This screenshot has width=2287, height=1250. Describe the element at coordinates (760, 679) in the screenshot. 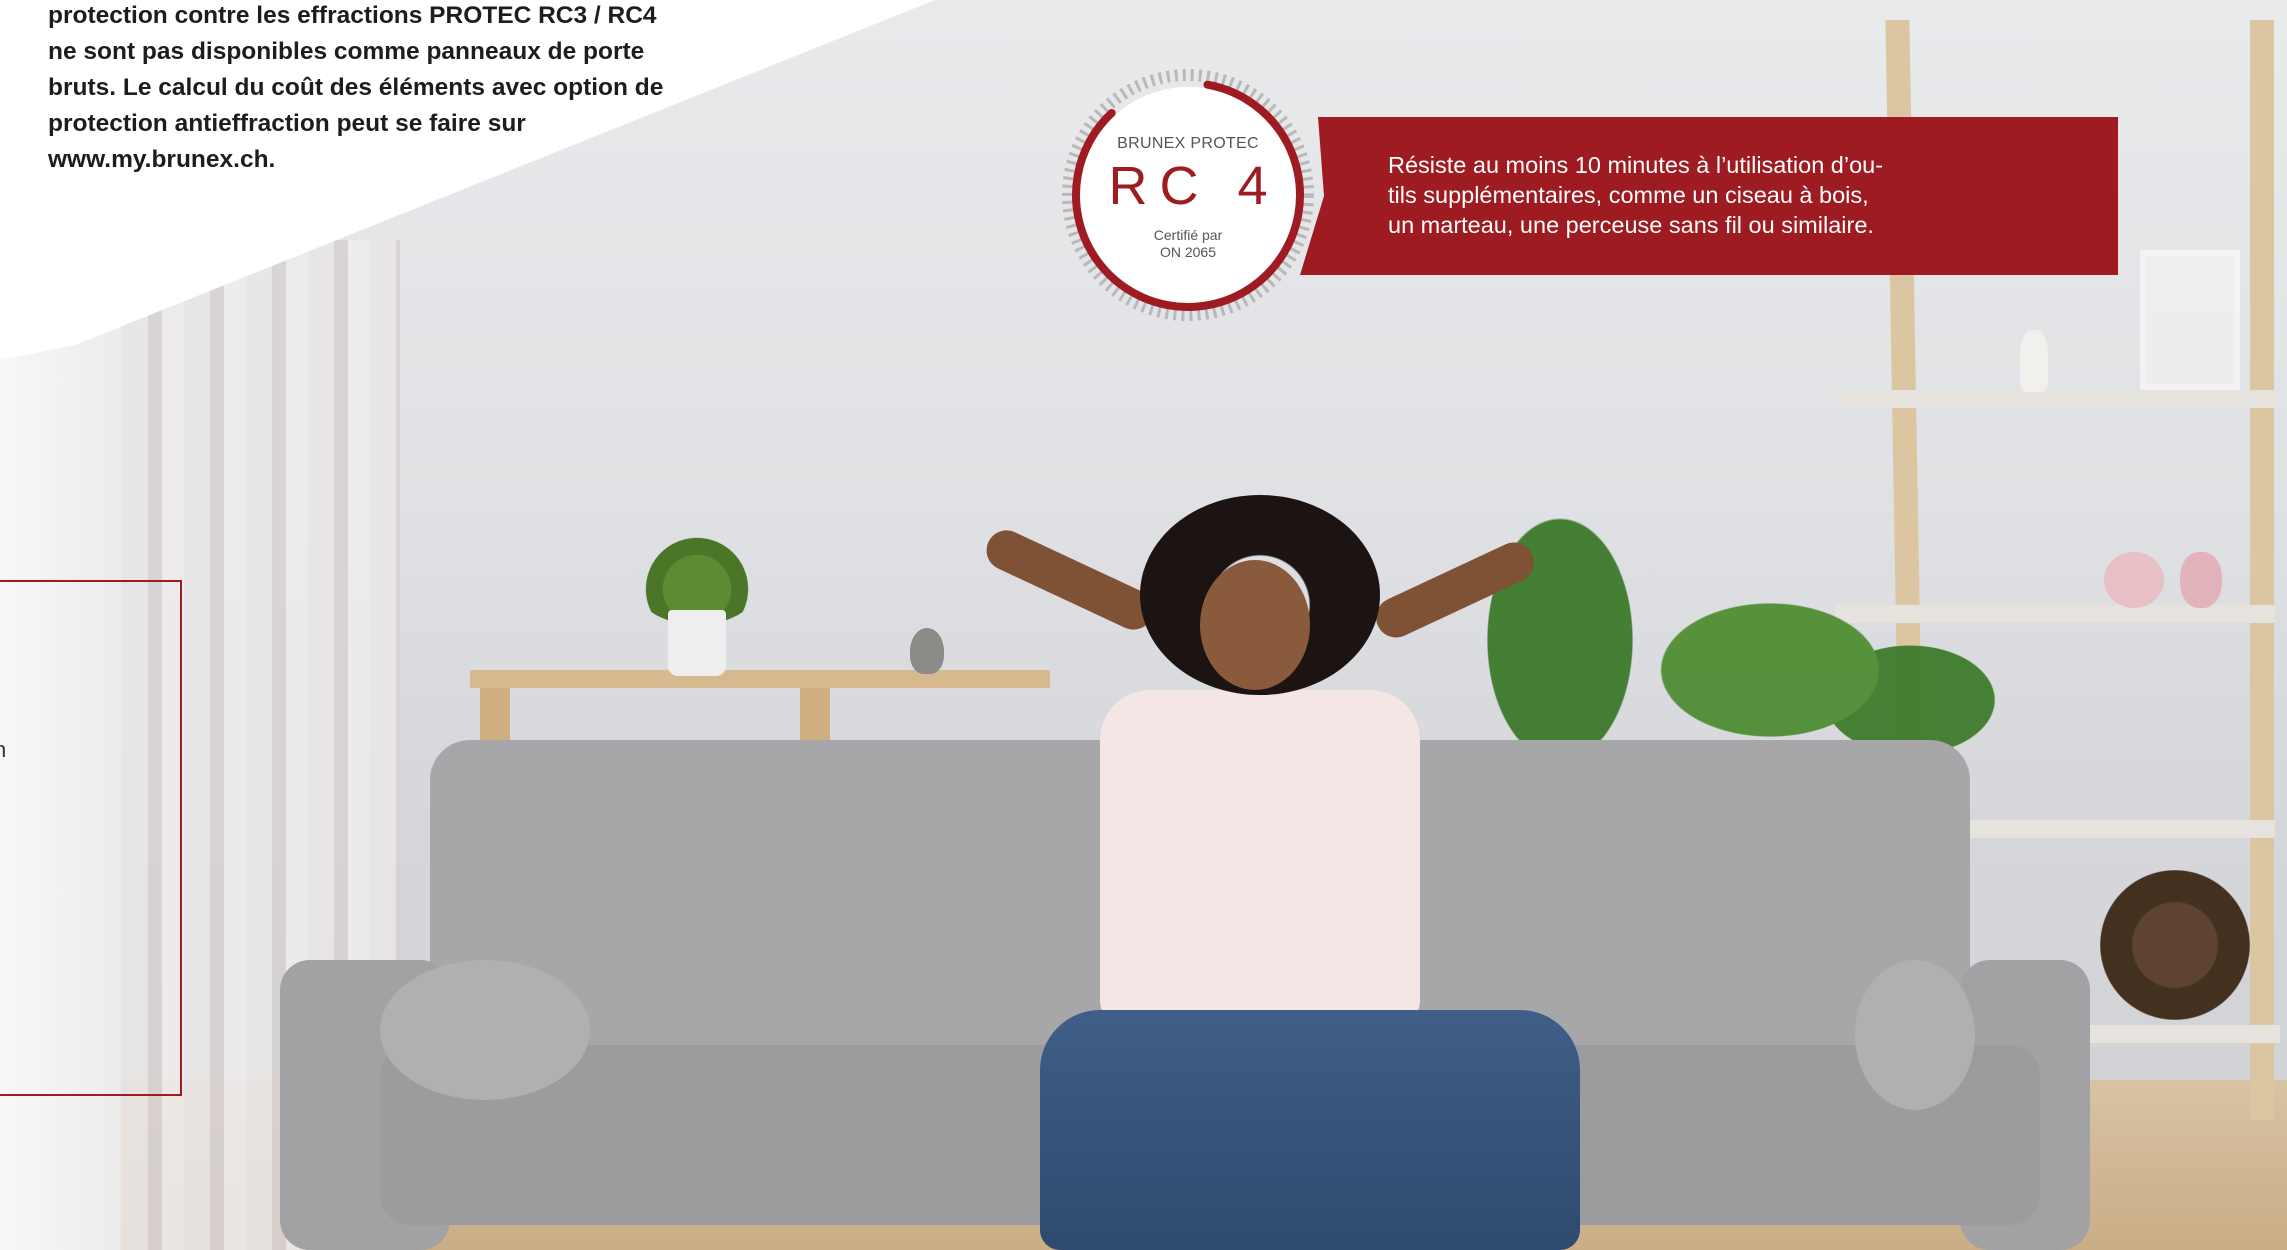

I see `low-shelf` at that location.